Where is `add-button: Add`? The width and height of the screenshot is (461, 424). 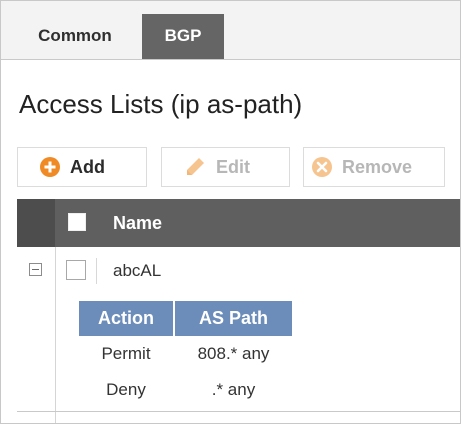 add-button: Add is located at coordinates (82, 167).